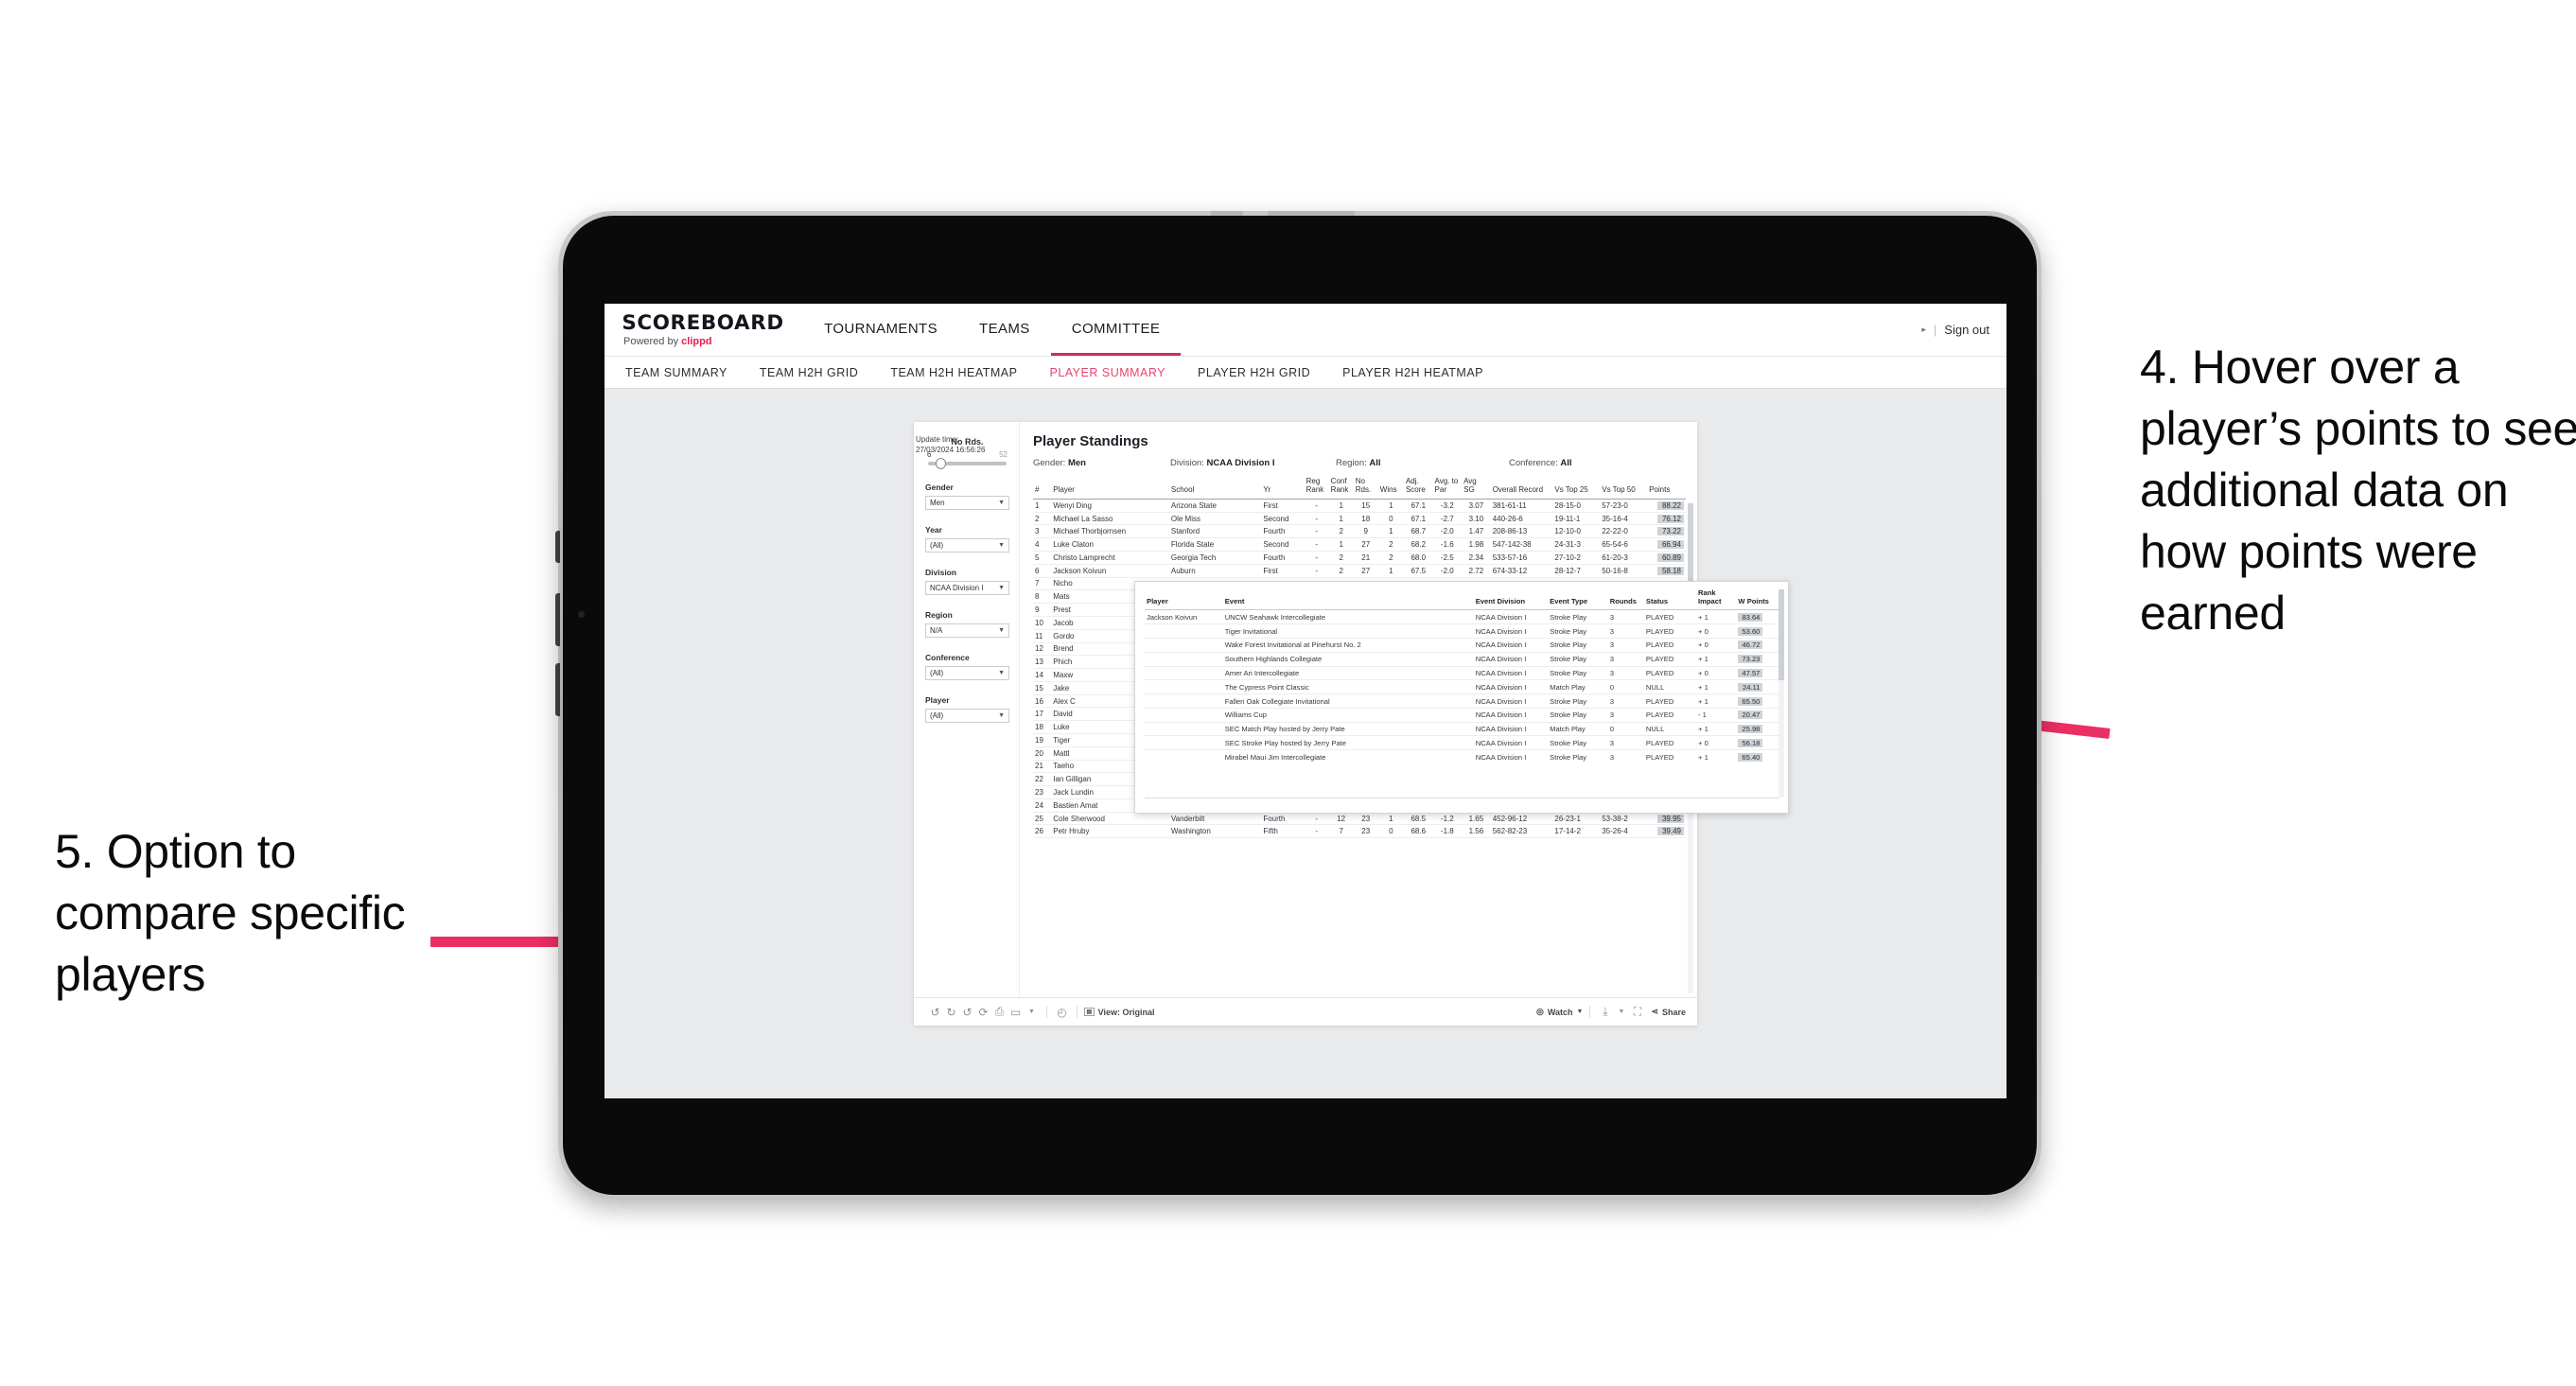  Describe the element at coordinates (1670, 743) in the screenshot. I see `tt-status-cell: PLAYED` at that location.